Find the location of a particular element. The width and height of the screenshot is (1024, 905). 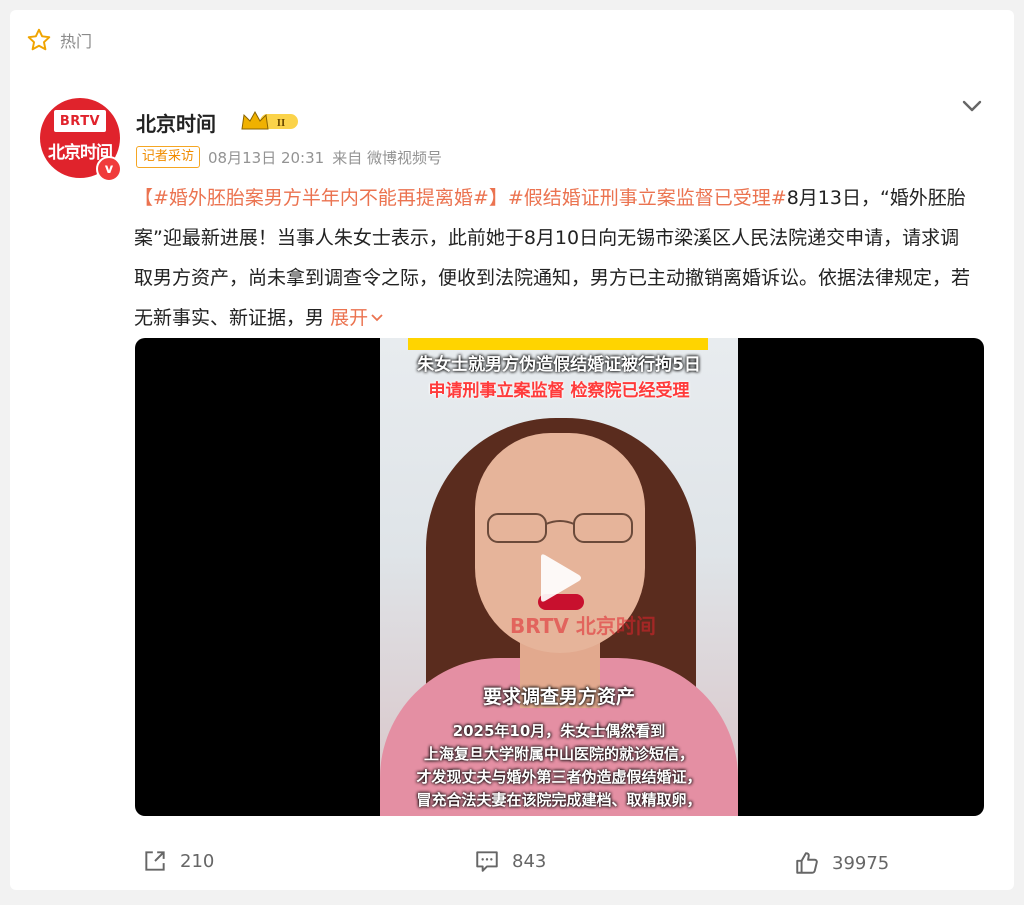

play-icon is located at coordinates (559, 578).